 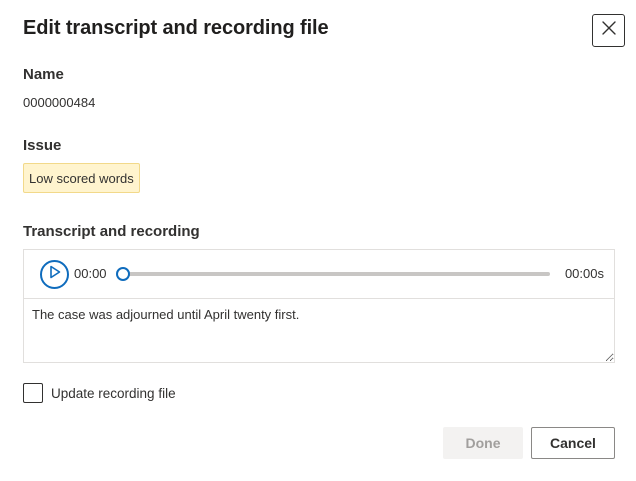 What do you see at coordinates (584, 273) in the screenshot?
I see `total-time: 00:00s` at bounding box center [584, 273].